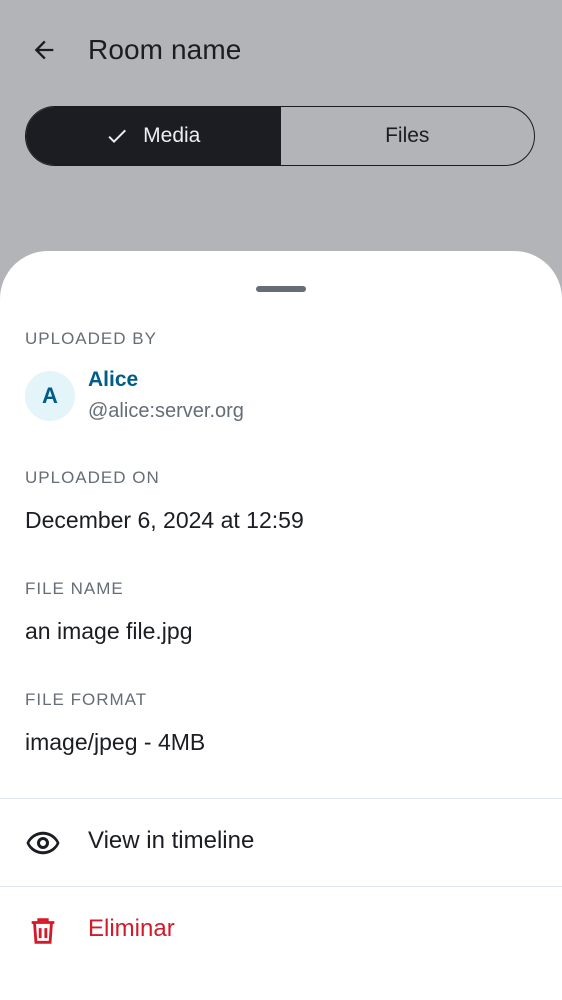 The width and height of the screenshot is (562, 1000). What do you see at coordinates (166, 411) in the screenshot?
I see `user-id: @alice:server.org` at bounding box center [166, 411].